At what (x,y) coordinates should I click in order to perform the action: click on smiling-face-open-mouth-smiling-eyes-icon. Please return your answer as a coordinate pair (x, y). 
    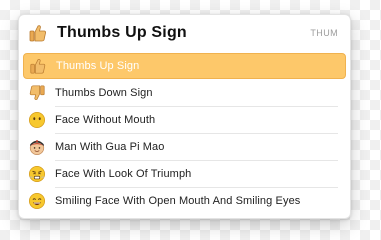
    Looking at the image, I should click on (37, 201).